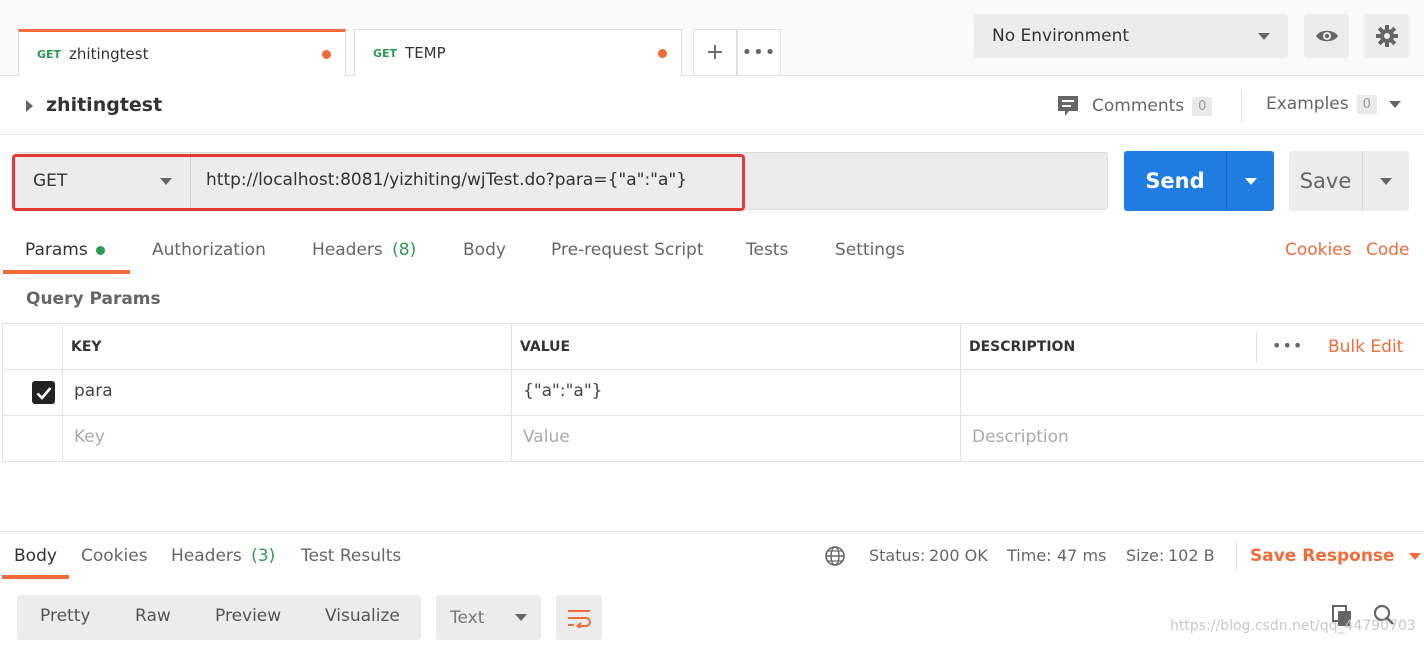 This screenshot has height=645, width=1424. What do you see at coordinates (488, 617) in the screenshot?
I see `format-select: Text` at bounding box center [488, 617].